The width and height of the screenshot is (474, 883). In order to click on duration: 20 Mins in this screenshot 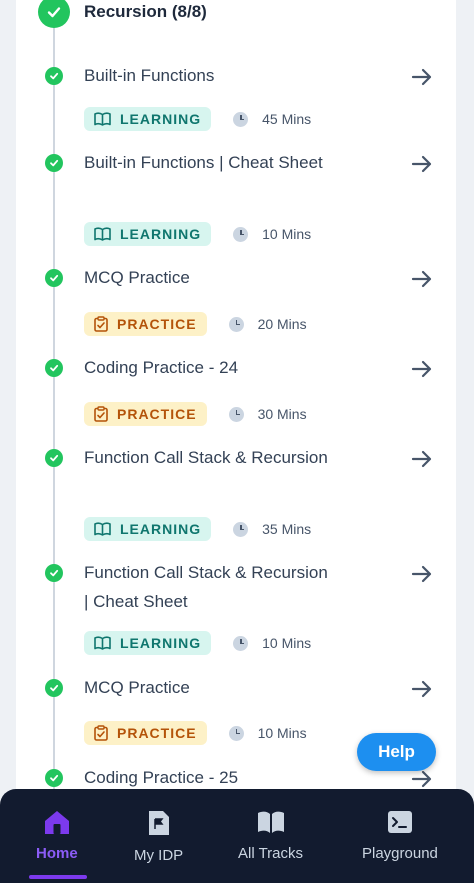, I will do `click(282, 324)`.